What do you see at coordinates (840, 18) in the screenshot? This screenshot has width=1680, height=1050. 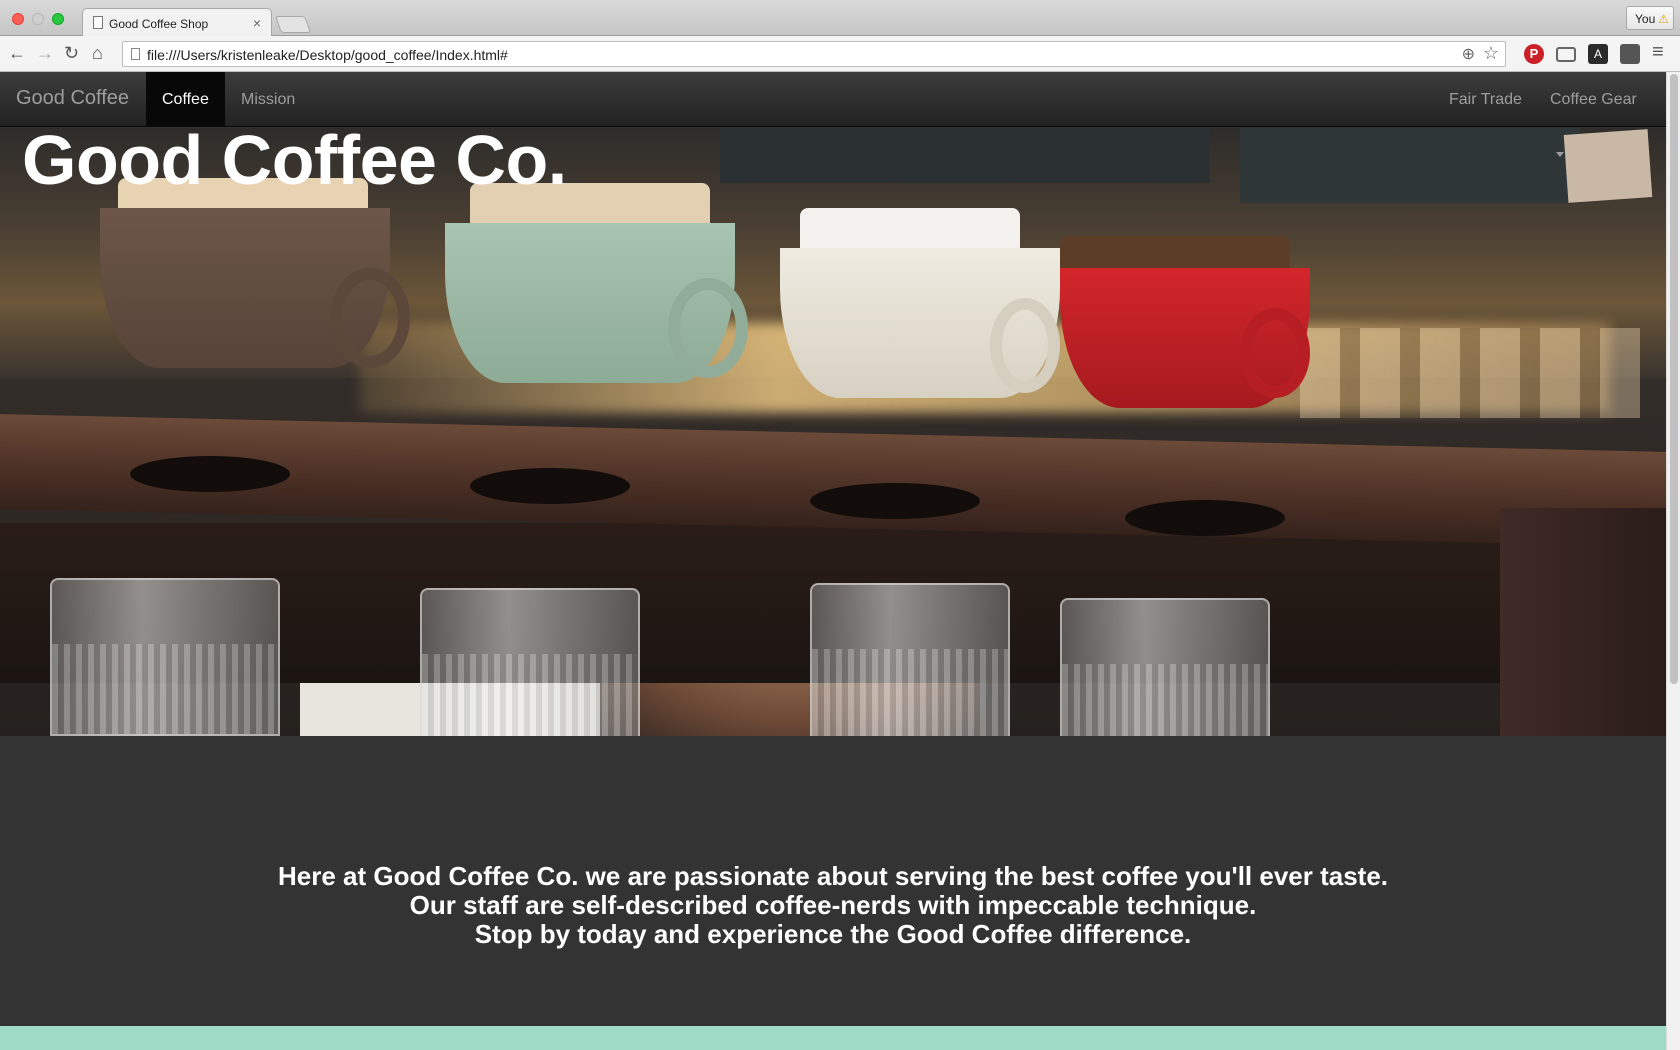 I see `browser-titlebar: Good Coffee Shop × You ⚠` at bounding box center [840, 18].